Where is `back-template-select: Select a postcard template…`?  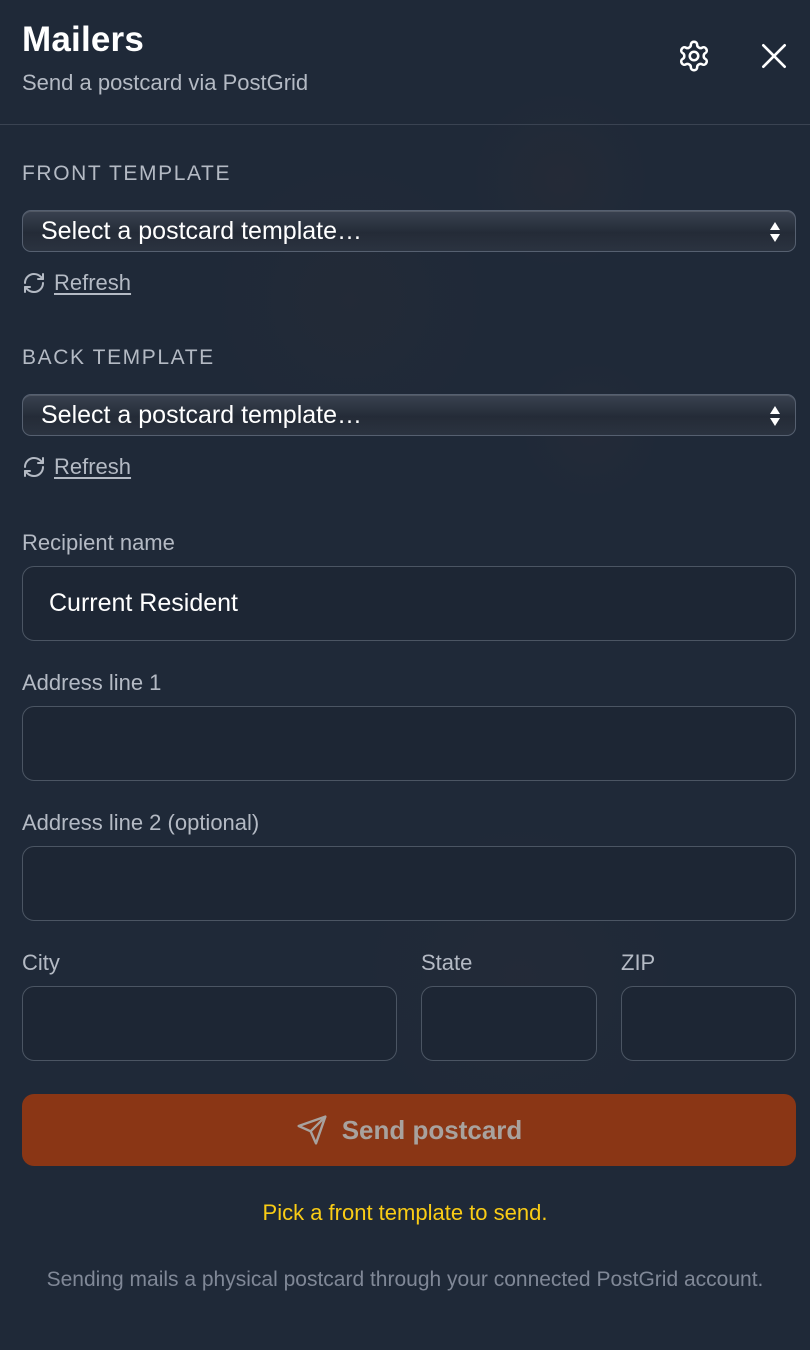 back-template-select: Select a postcard template… is located at coordinates (409, 415).